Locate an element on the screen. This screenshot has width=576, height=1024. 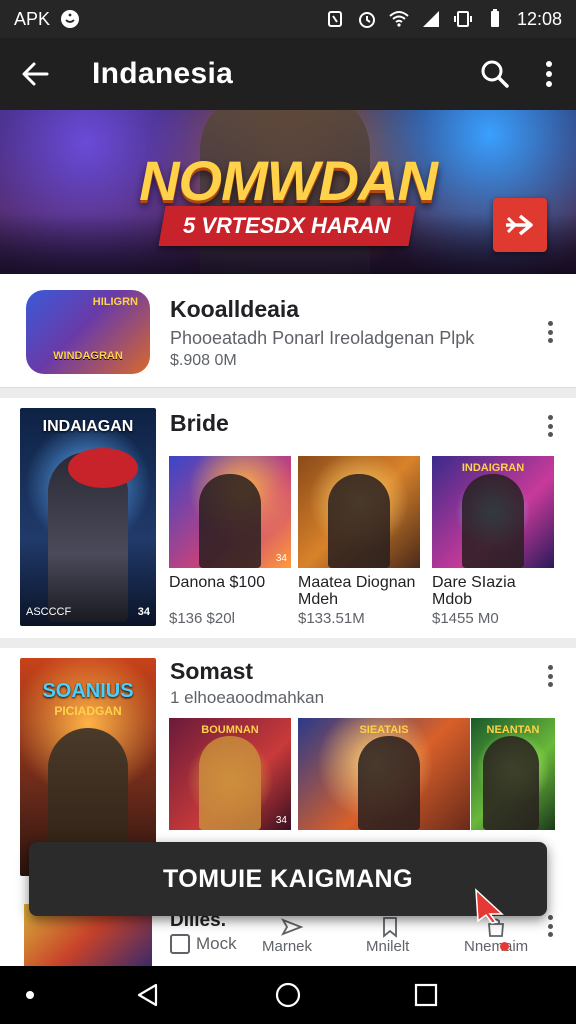
system-nav-bar is located at coordinates (288, 995).